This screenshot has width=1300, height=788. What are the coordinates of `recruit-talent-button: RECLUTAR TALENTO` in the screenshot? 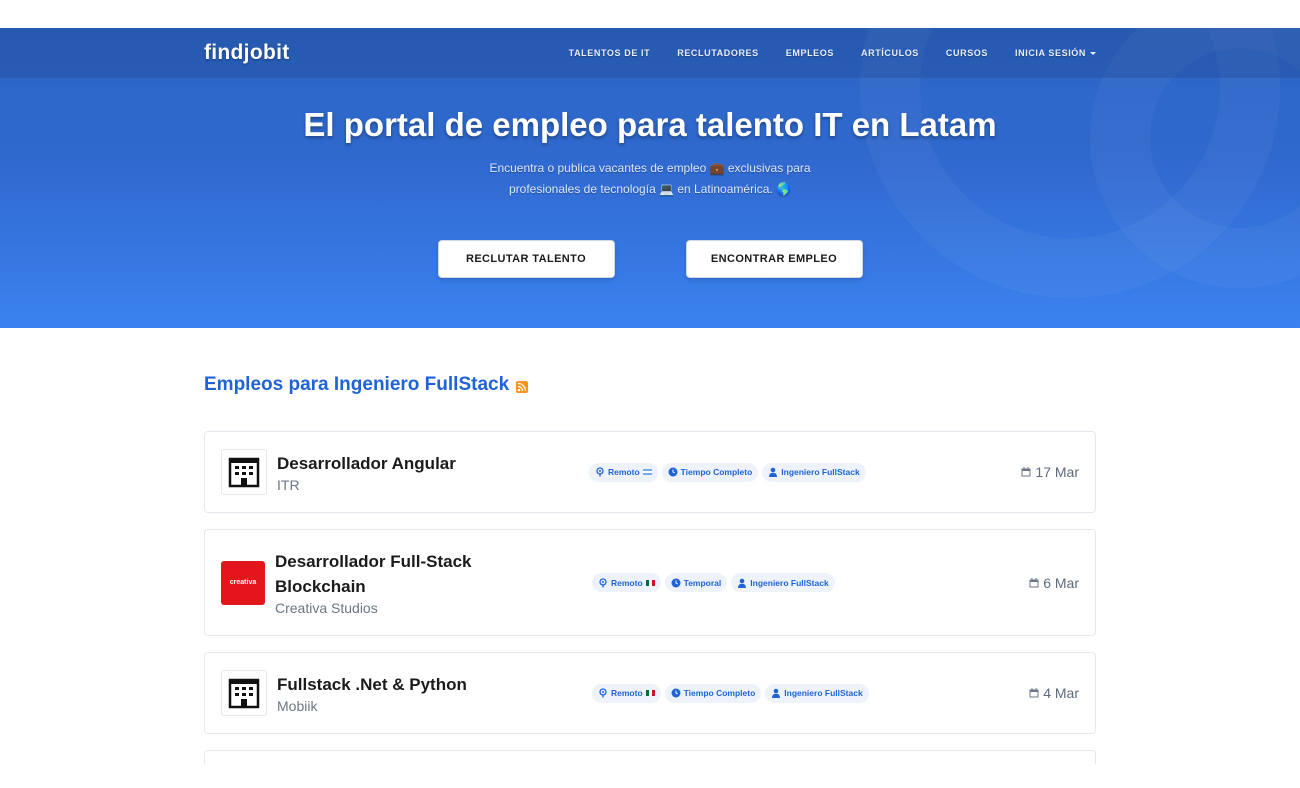 It's located at (526, 259).